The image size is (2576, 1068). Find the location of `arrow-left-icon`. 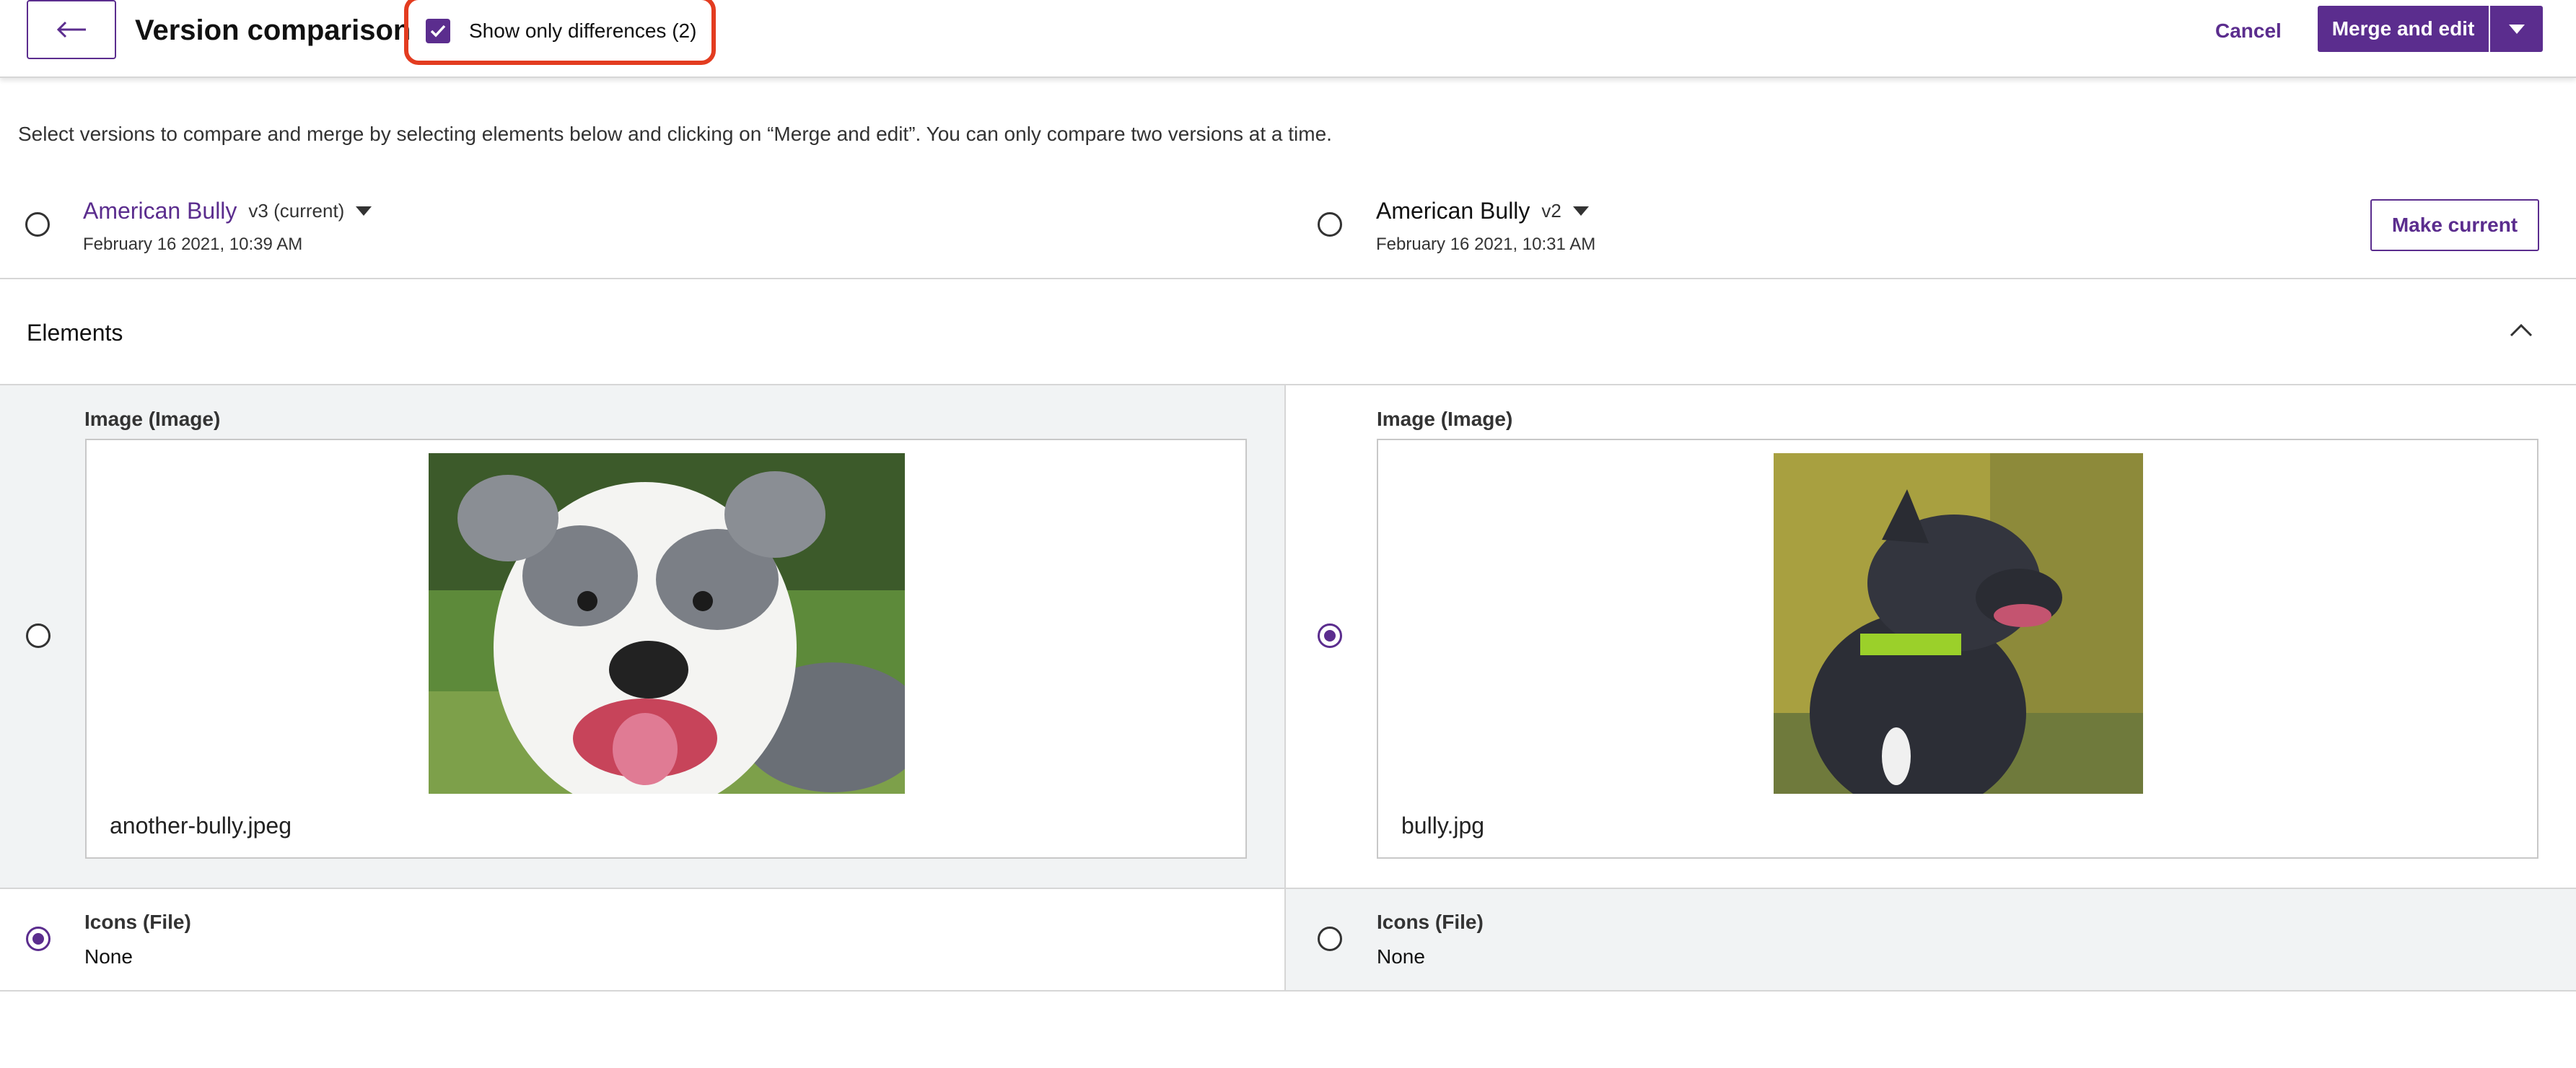

arrow-left-icon is located at coordinates (71, 29).